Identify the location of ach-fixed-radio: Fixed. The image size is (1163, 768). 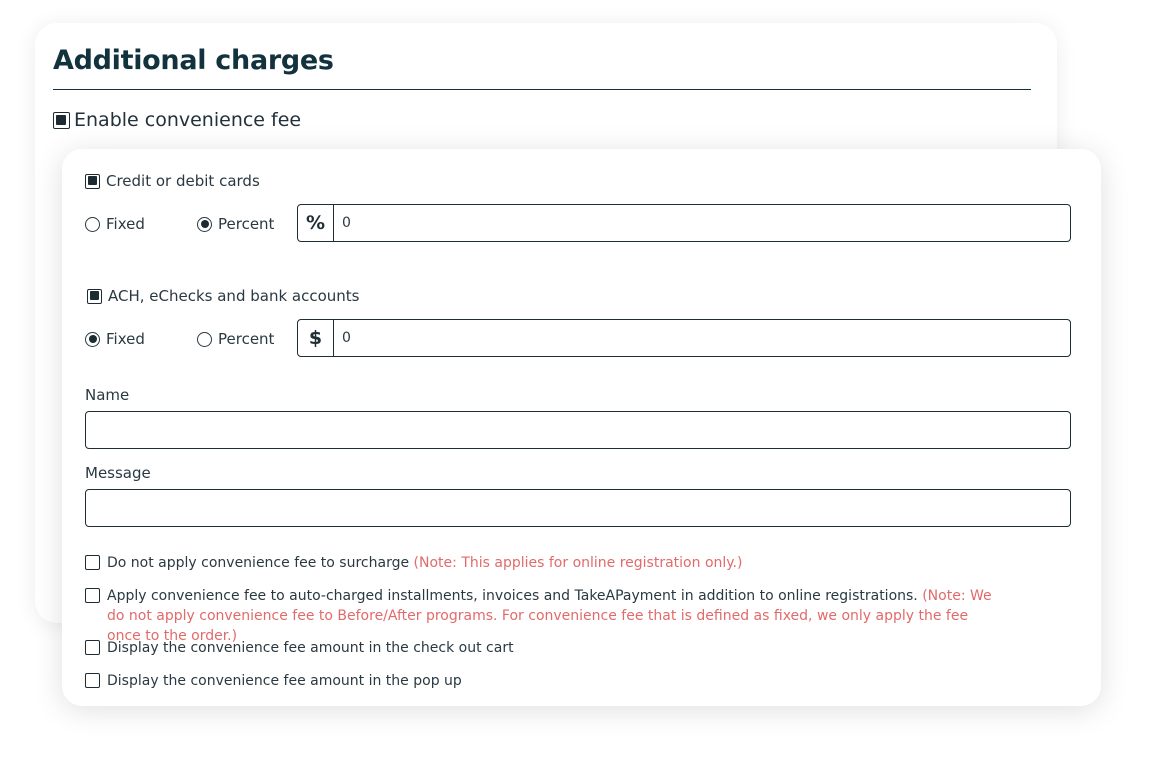
(141, 339).